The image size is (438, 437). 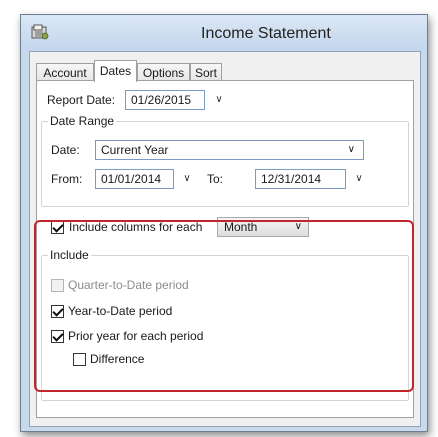 I want to click on date-range-legend: Date Range, so click(x=82, y=121).